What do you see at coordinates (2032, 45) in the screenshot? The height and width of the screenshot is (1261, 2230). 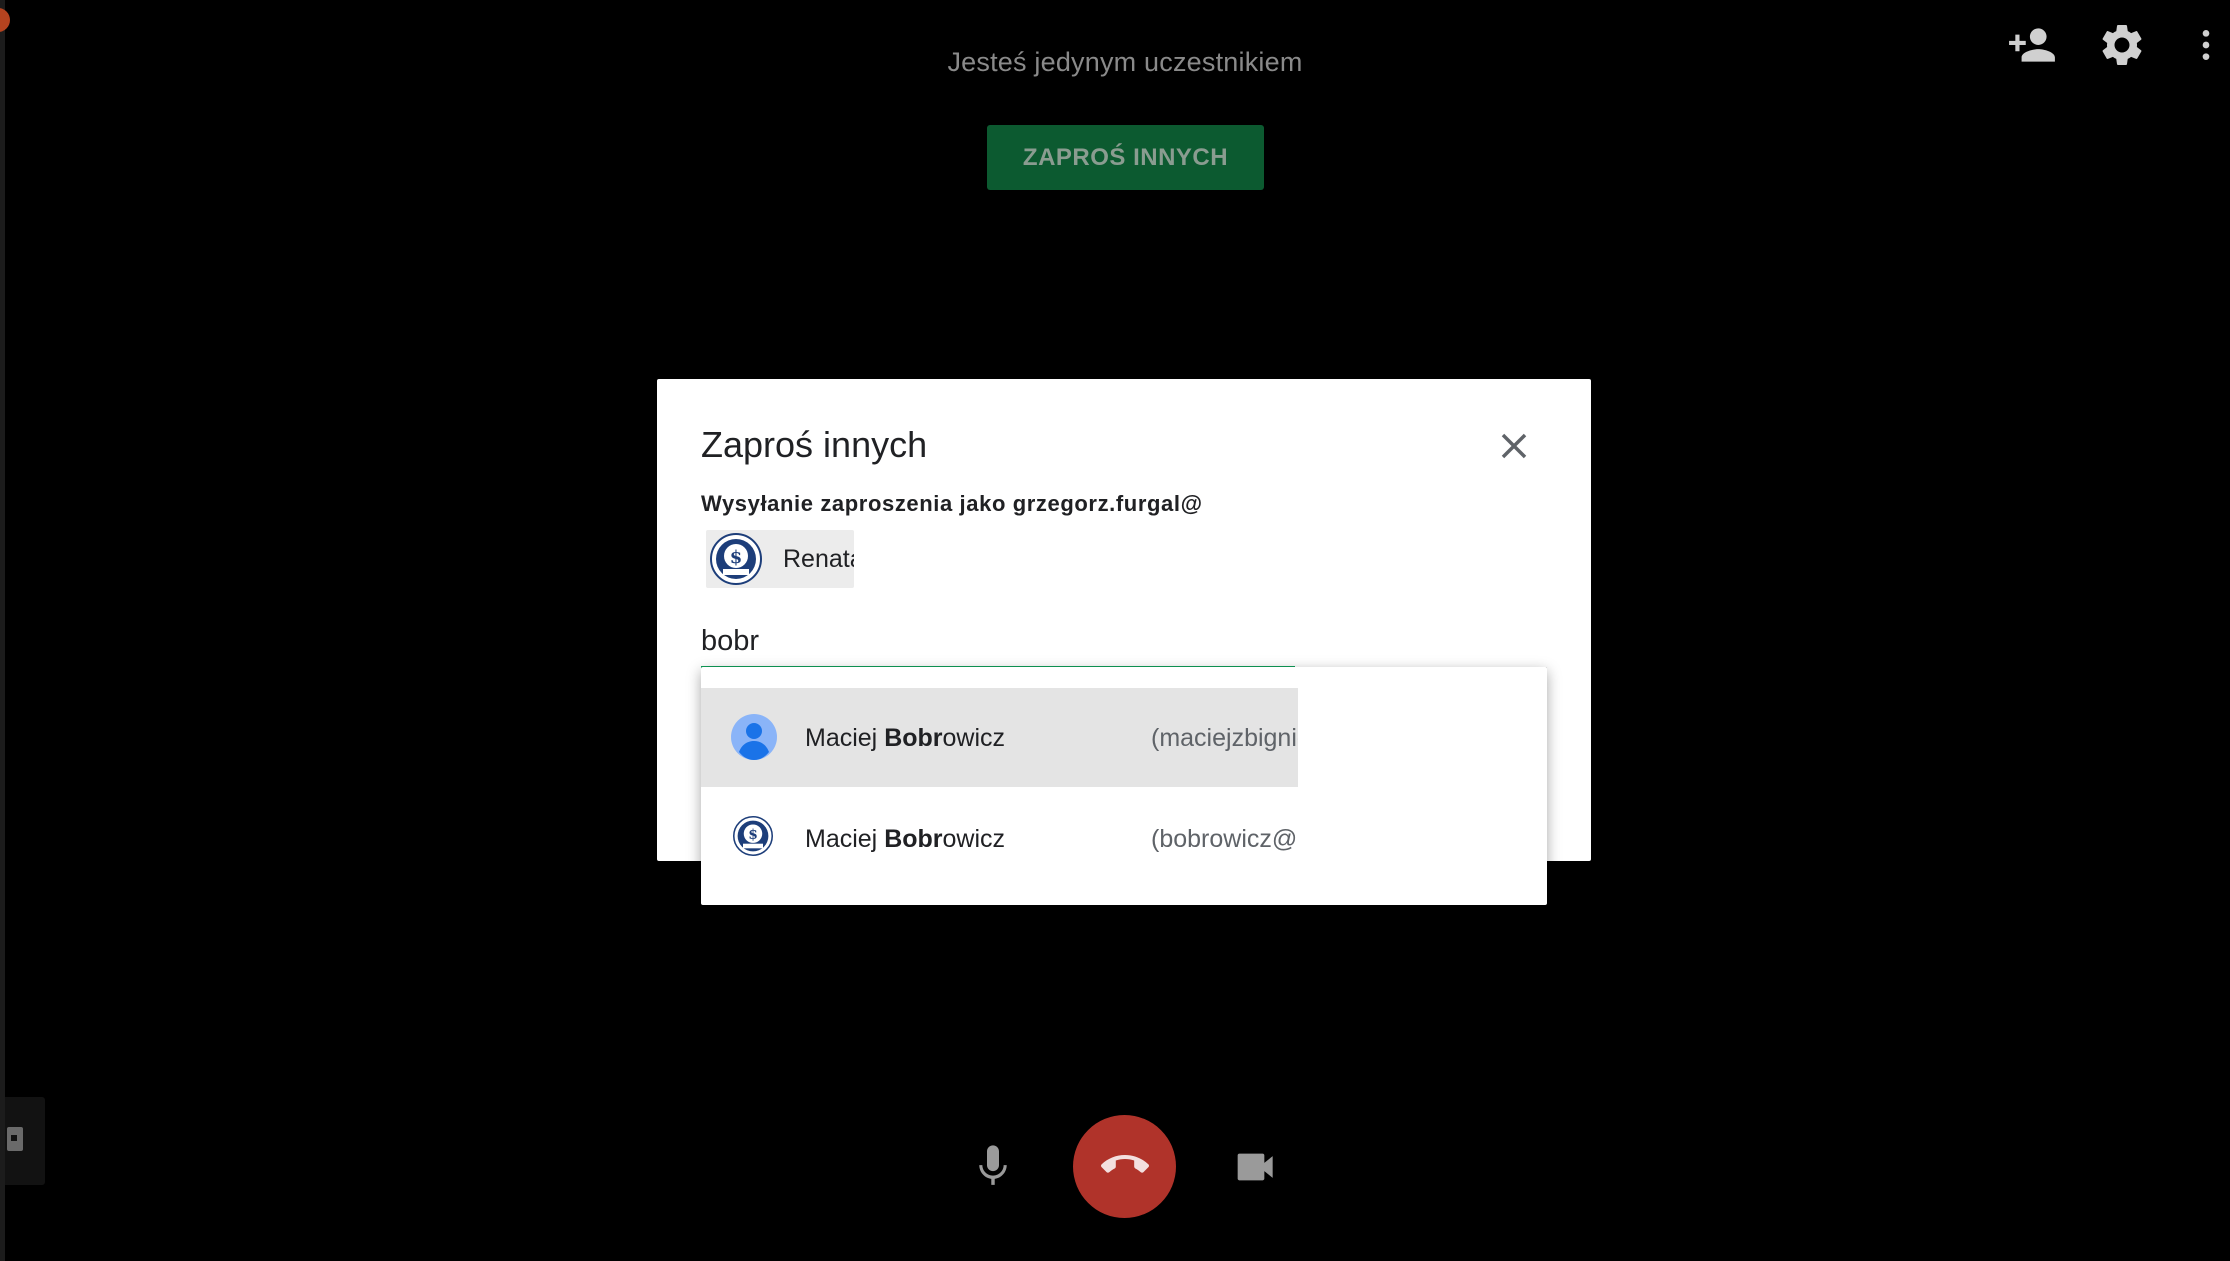 I see `add-person-icon` at bounding box center [2032, 45].